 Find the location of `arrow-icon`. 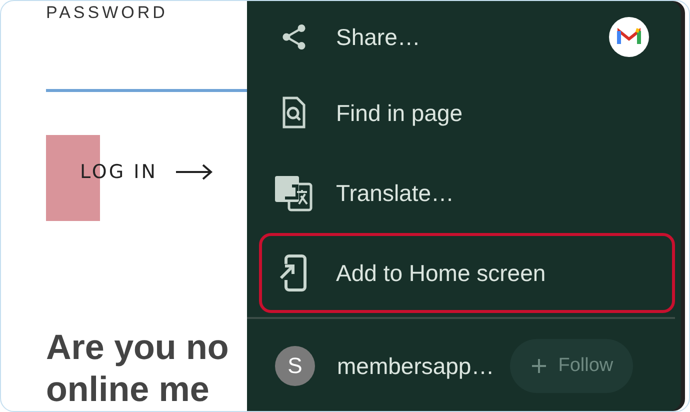

arrow-icon is located at coordinates (194, 172).